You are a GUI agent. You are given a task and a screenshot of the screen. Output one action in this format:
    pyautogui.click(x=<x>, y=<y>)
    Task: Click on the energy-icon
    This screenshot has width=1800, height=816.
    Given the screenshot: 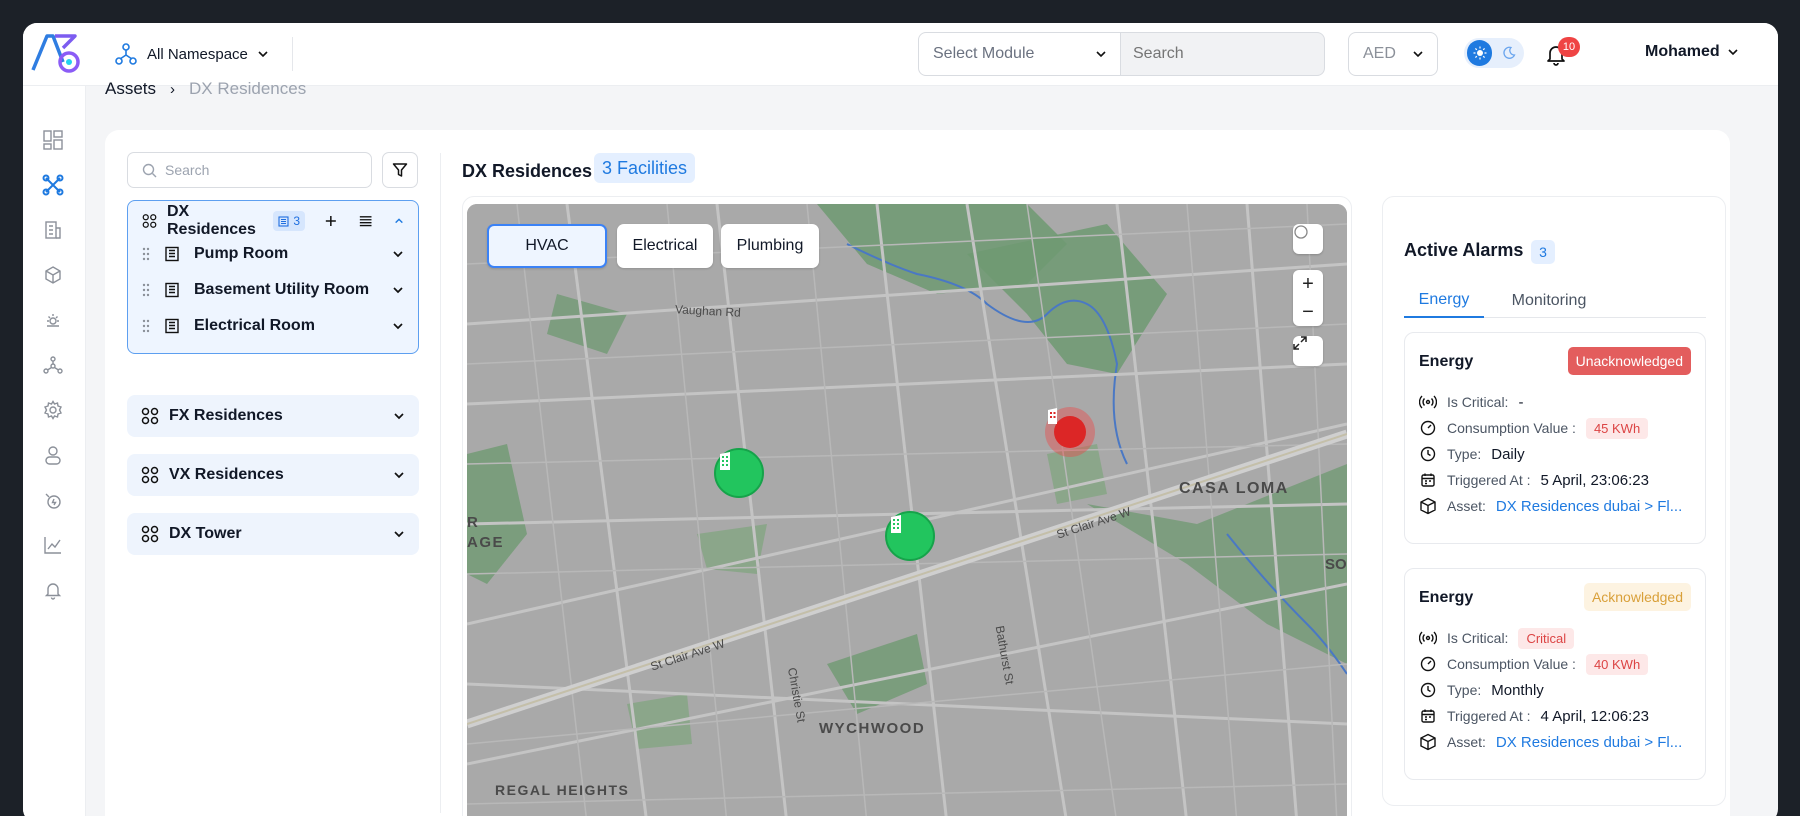 What is the action you would take?
    pyautogui.click(x=53, y=500)
    